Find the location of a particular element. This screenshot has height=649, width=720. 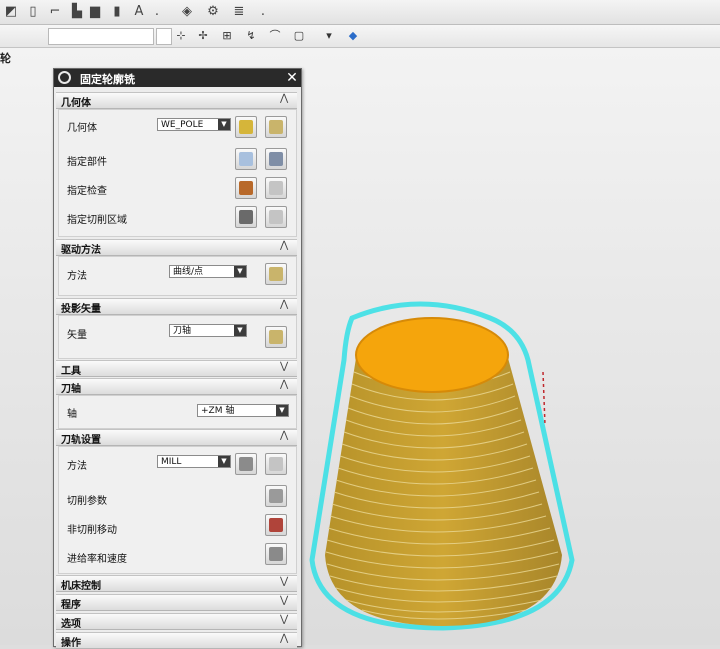

select-value: 曲线/点 is located at coordinates (188, 272).